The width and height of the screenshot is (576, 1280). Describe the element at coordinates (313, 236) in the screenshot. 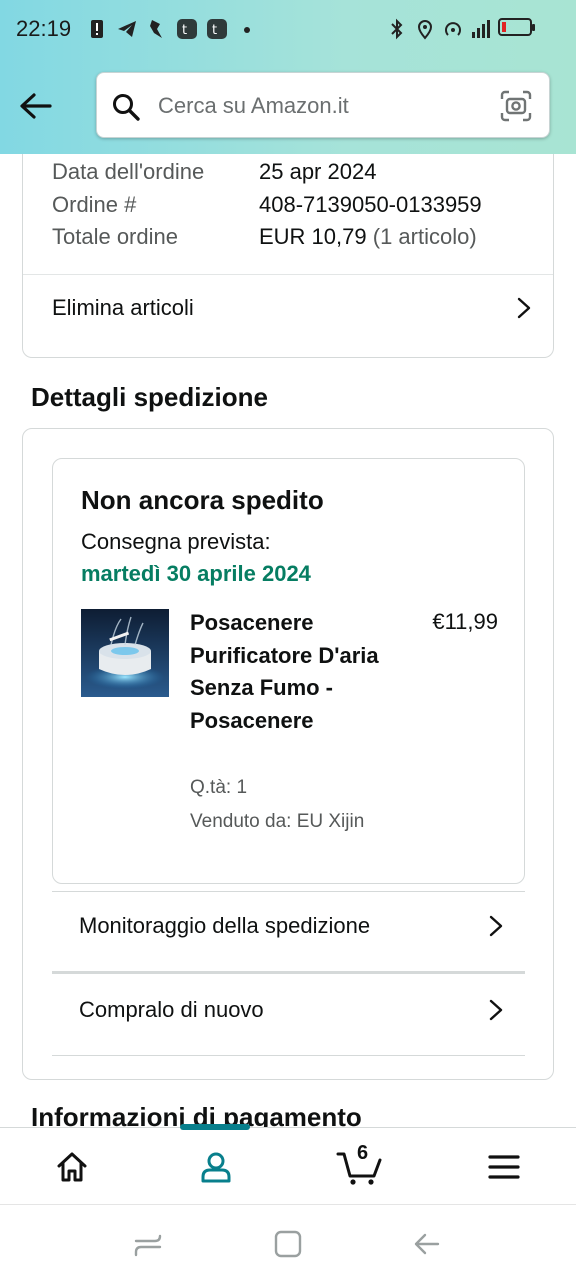

I see `order-total-amount: EUR 10,79` at that location.